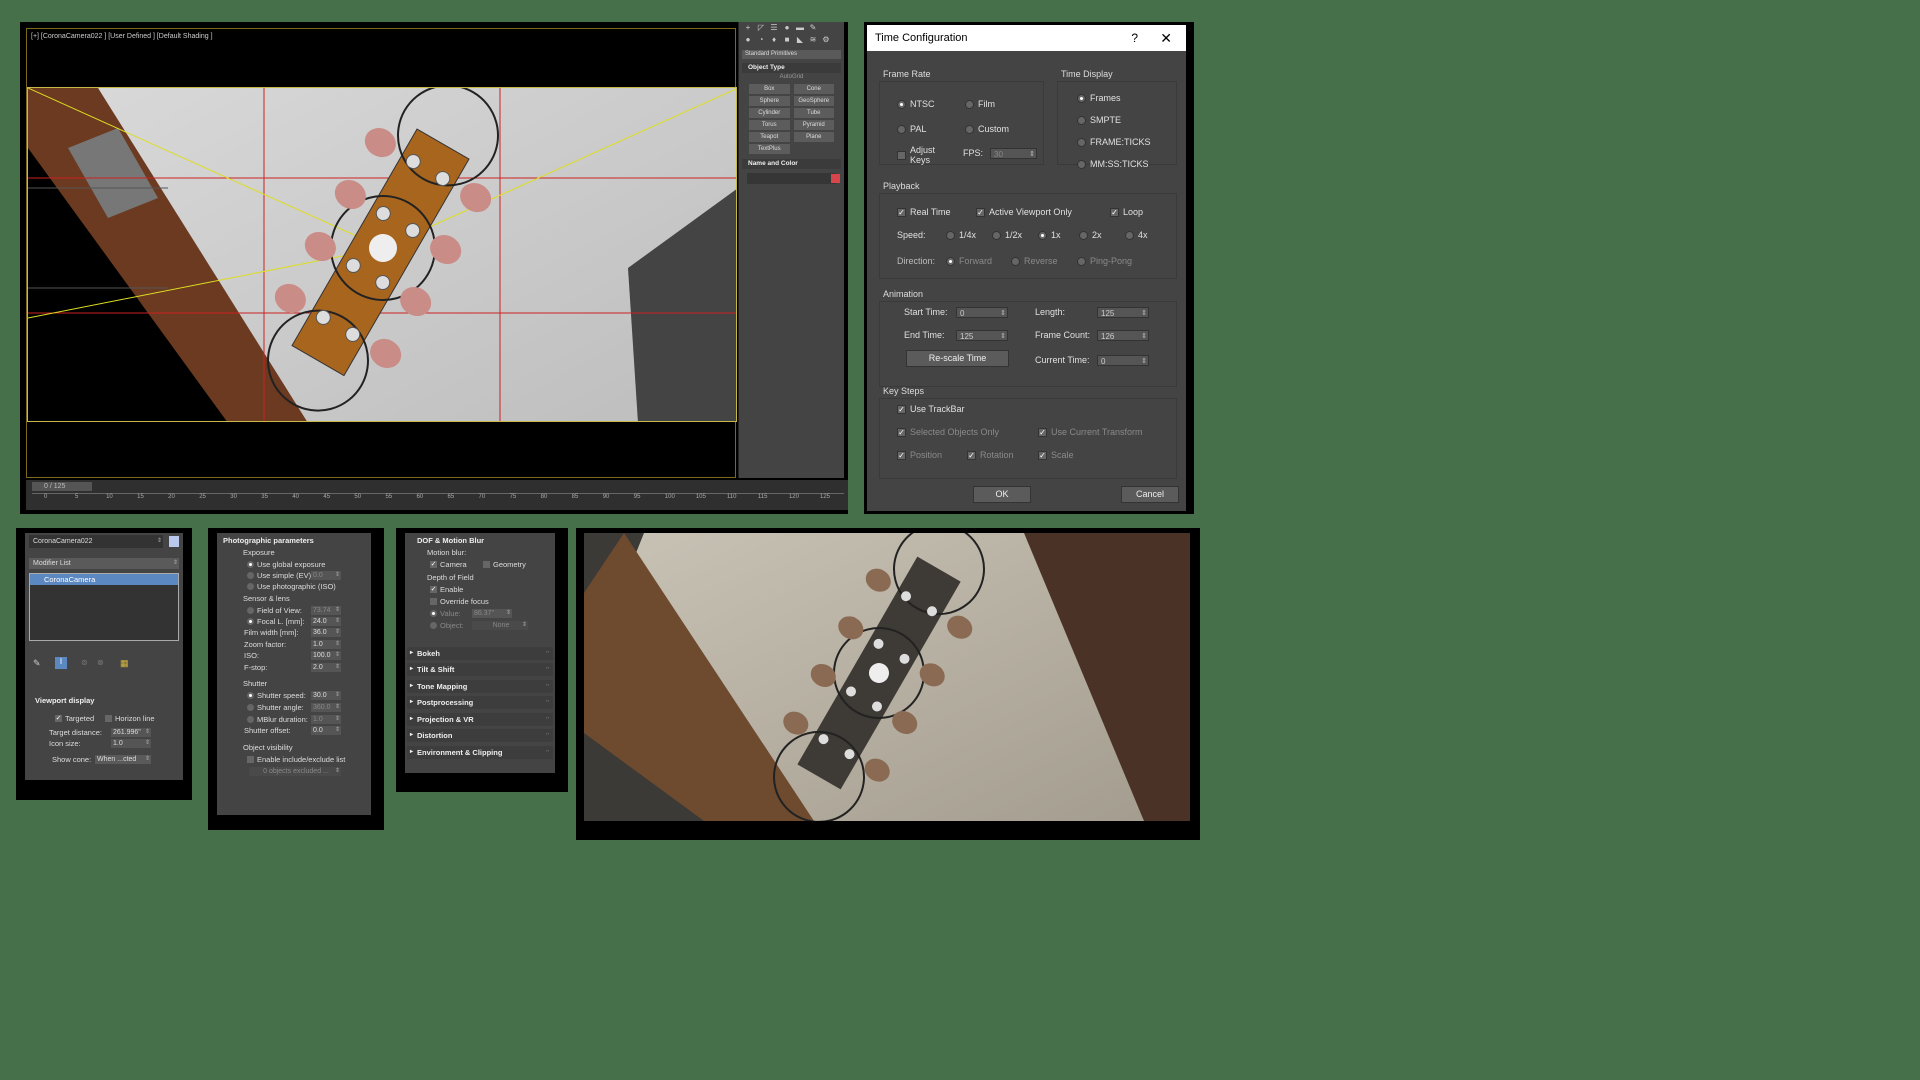 The image size is (1920, 1080). What do you see at coordinates (480, 719) in the screenshot?
I see `projection-vr-rollout: Projection & VR` at bounding box center [480, 719].